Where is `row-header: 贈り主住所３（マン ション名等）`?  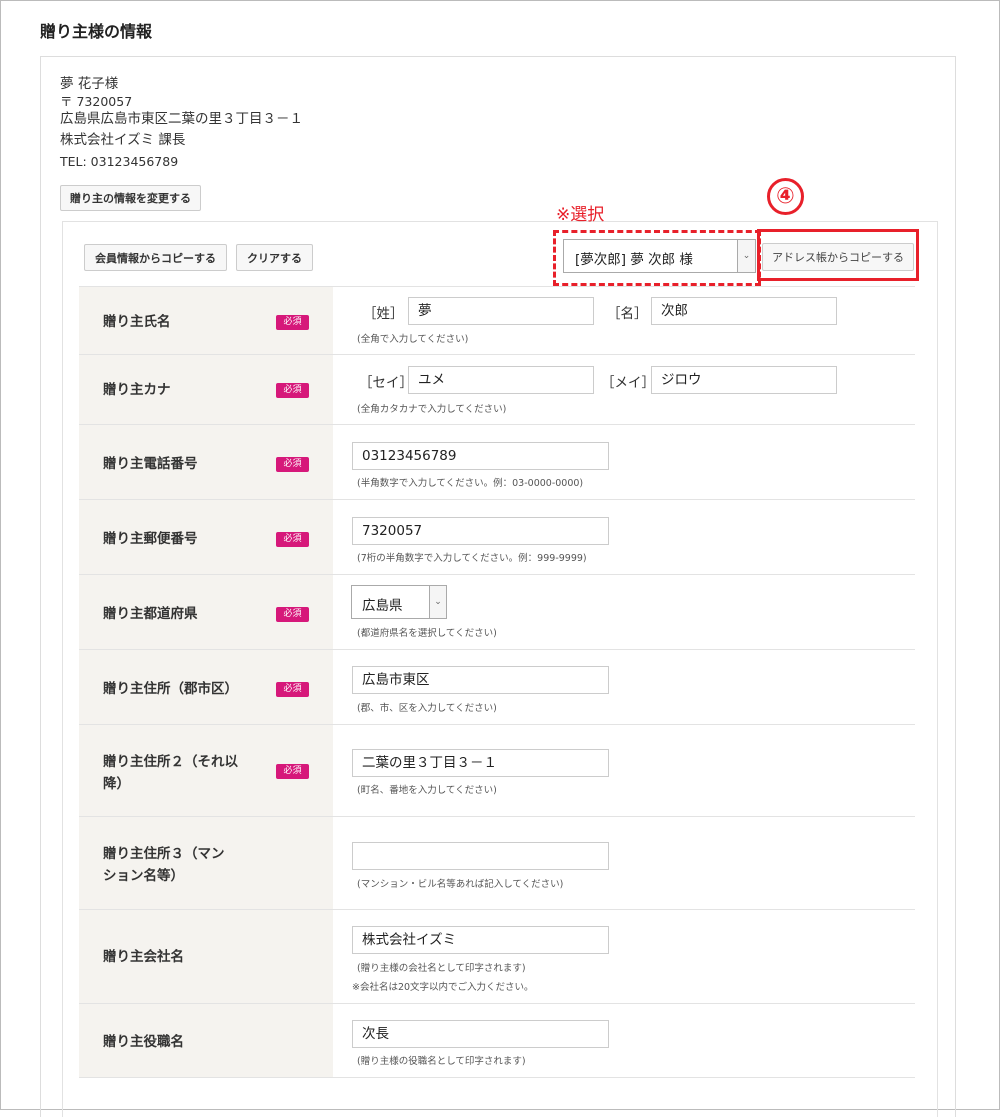
row-header: 贈り主住所３（マン ション名等） is located at coordinates (206, 863).